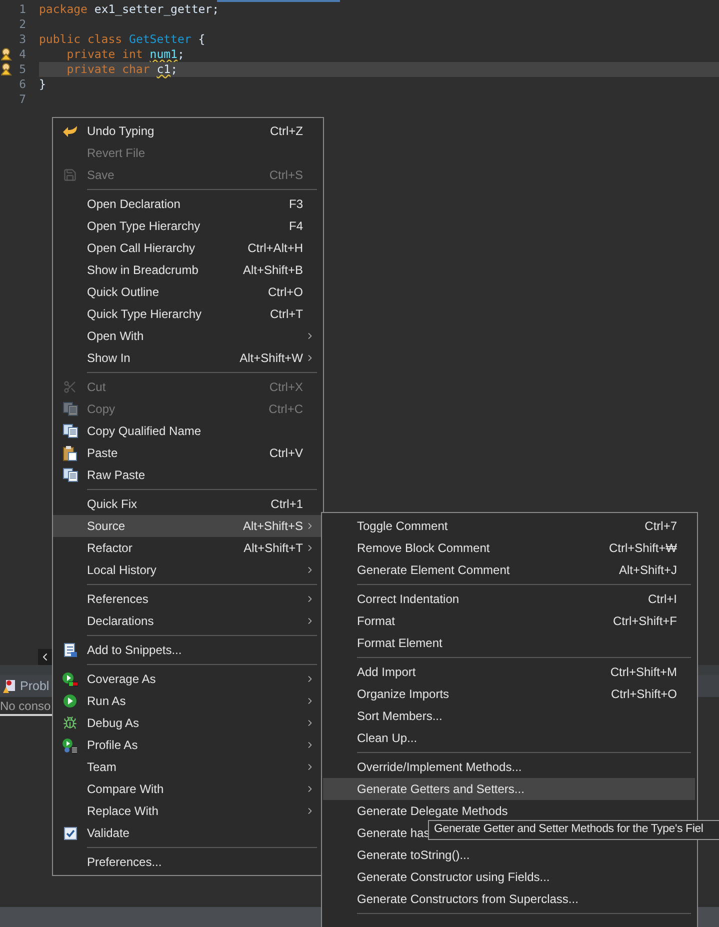  Describe the element at coordinates (509, 599) in the screenshot. I see `menu-item: Correct Indentation Ctrl+I` at that location.